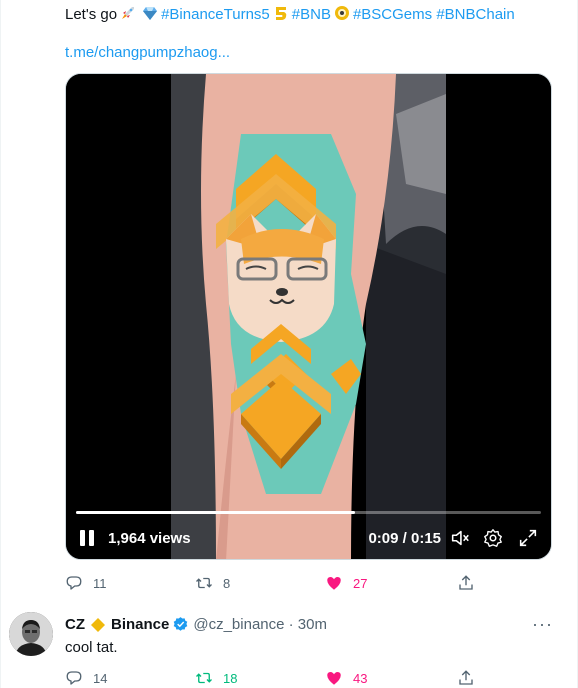  I want to click on video-views: 1,964 views, so click(149, 538).